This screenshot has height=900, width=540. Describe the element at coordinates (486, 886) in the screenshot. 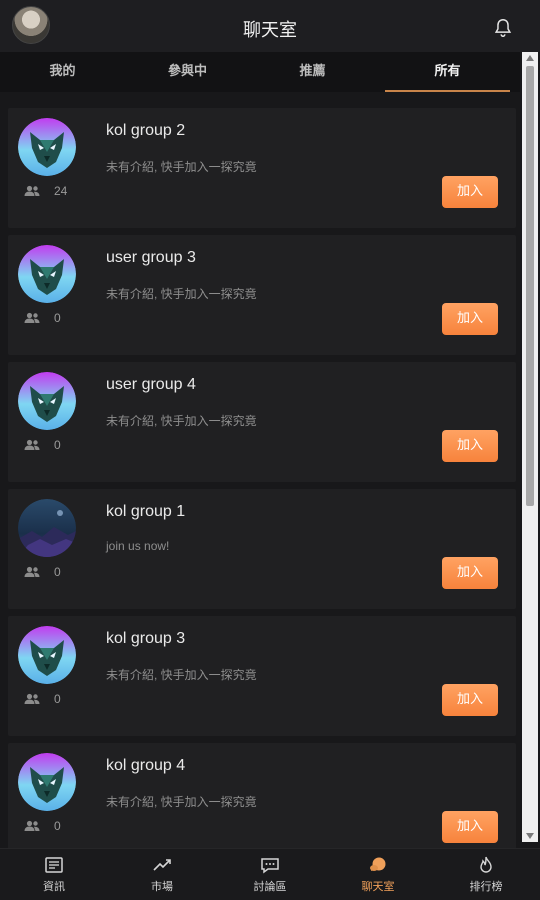

I see `nav-ranking-label: 排行榜` at that location.